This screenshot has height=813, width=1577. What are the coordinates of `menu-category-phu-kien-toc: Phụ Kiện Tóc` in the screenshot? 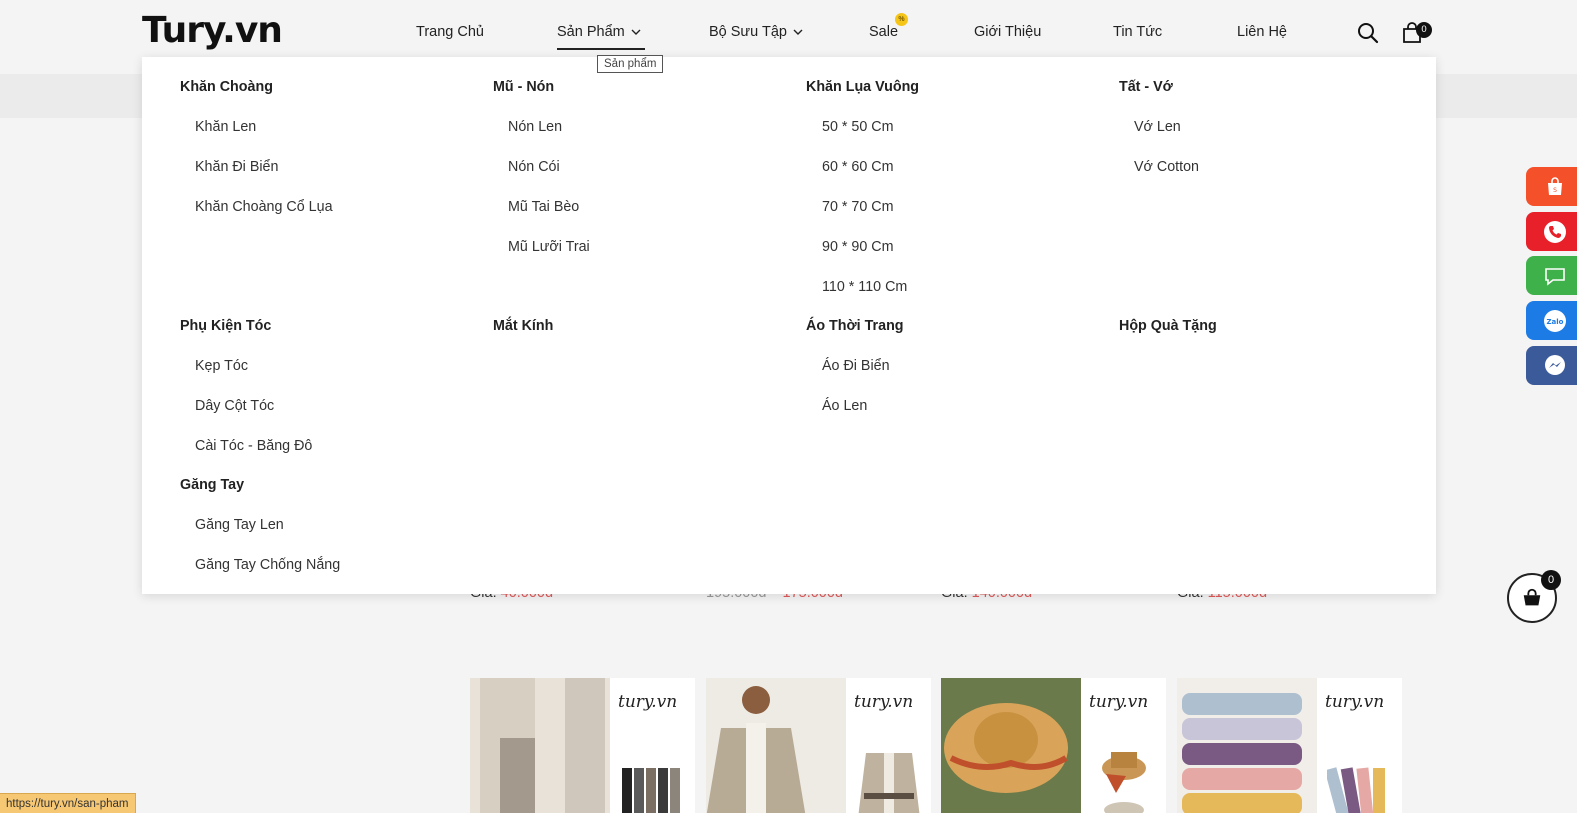 It's located at (225, 326).